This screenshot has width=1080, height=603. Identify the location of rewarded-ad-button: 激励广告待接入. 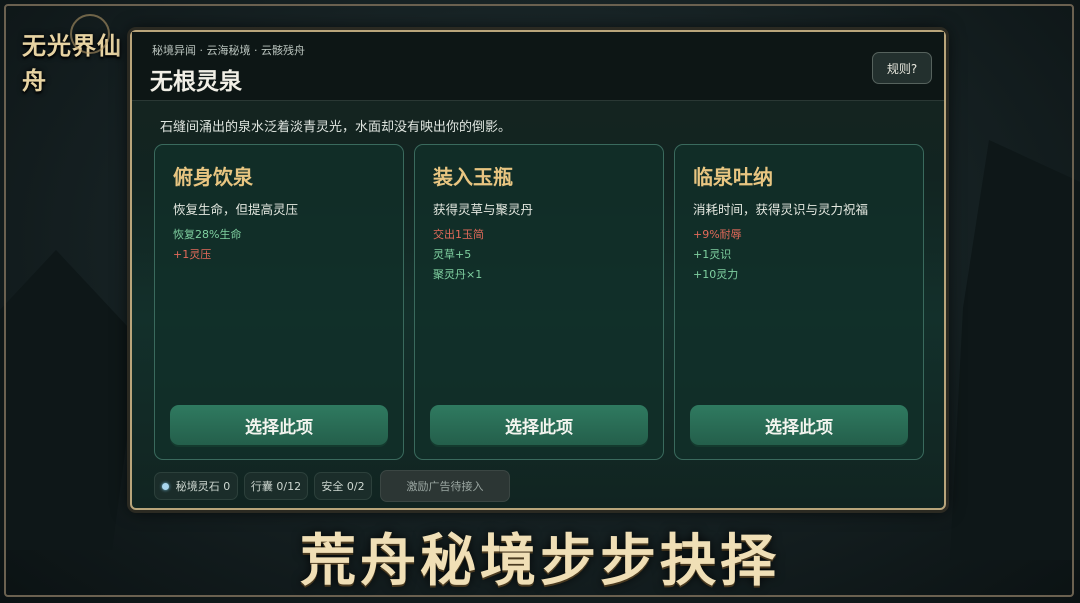
(445, 486).